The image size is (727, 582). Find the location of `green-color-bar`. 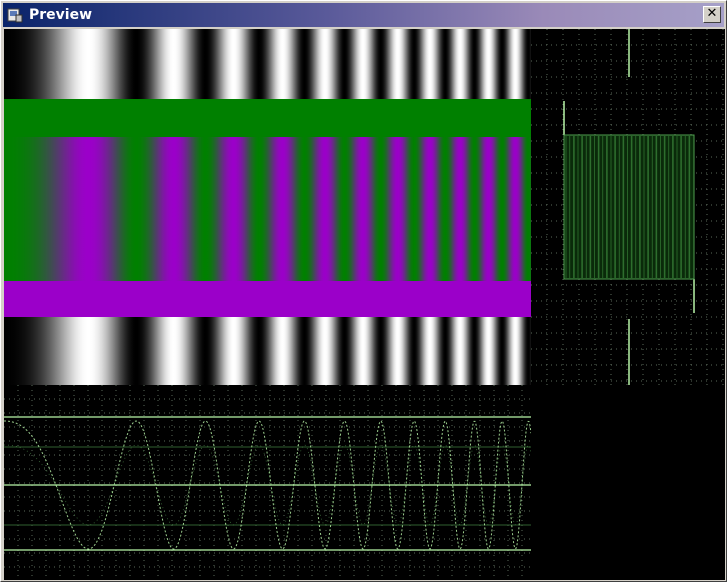

green-color-bar is located at coordinates (267, 118).